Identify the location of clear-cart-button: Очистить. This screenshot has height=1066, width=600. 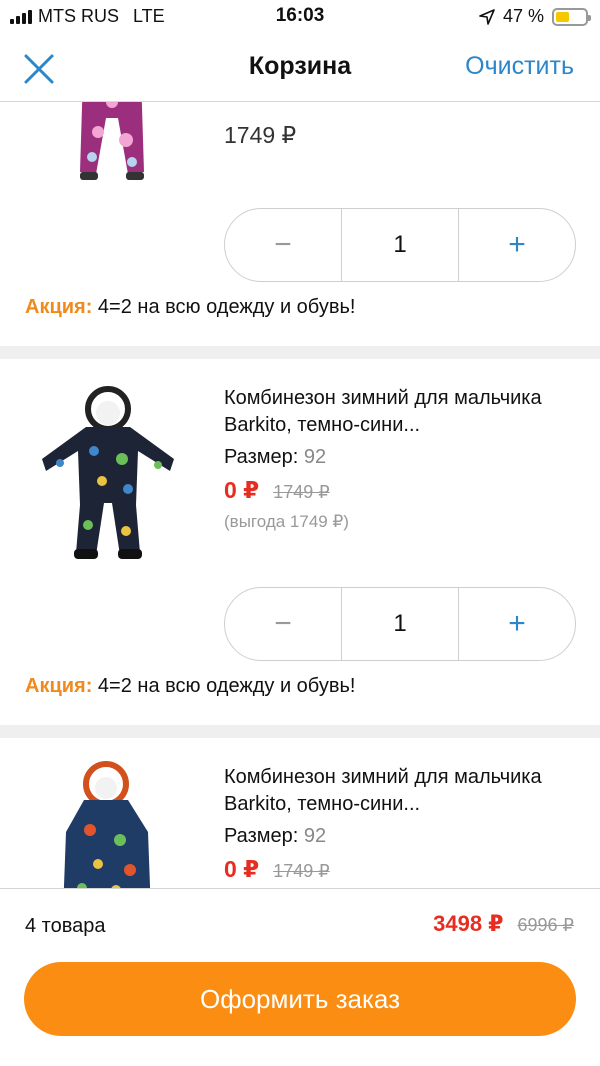
(519, 66).